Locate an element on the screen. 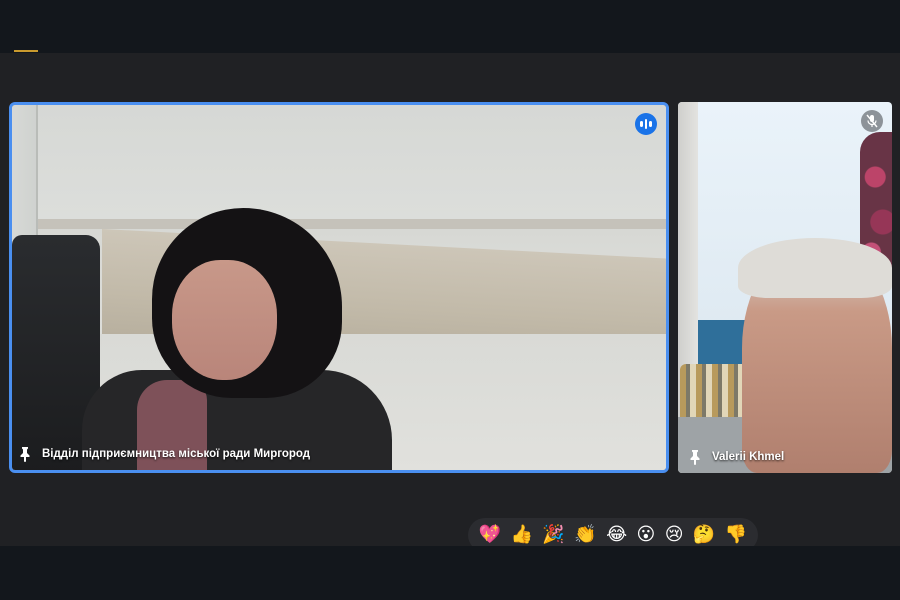  top-accent-line is located at coordinates (26, 51).